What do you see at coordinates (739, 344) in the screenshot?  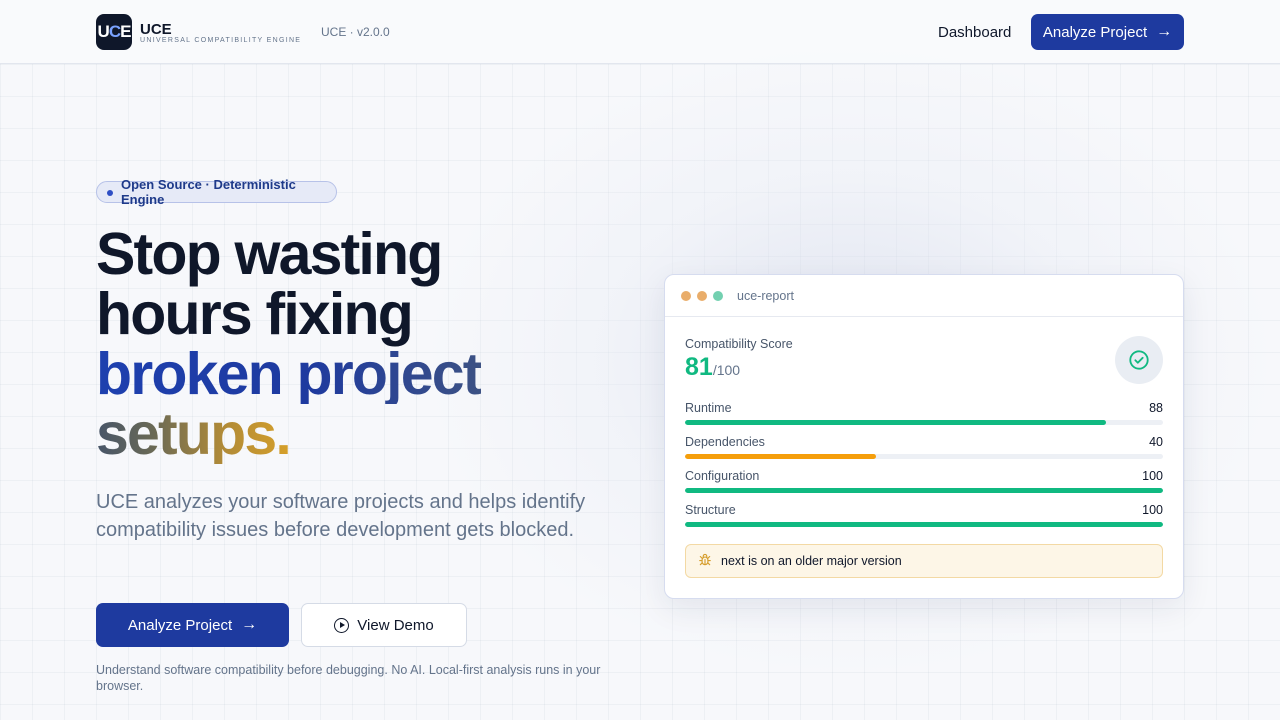 I see `score-label: Compatibility Score` at bounding box center [739, 344].